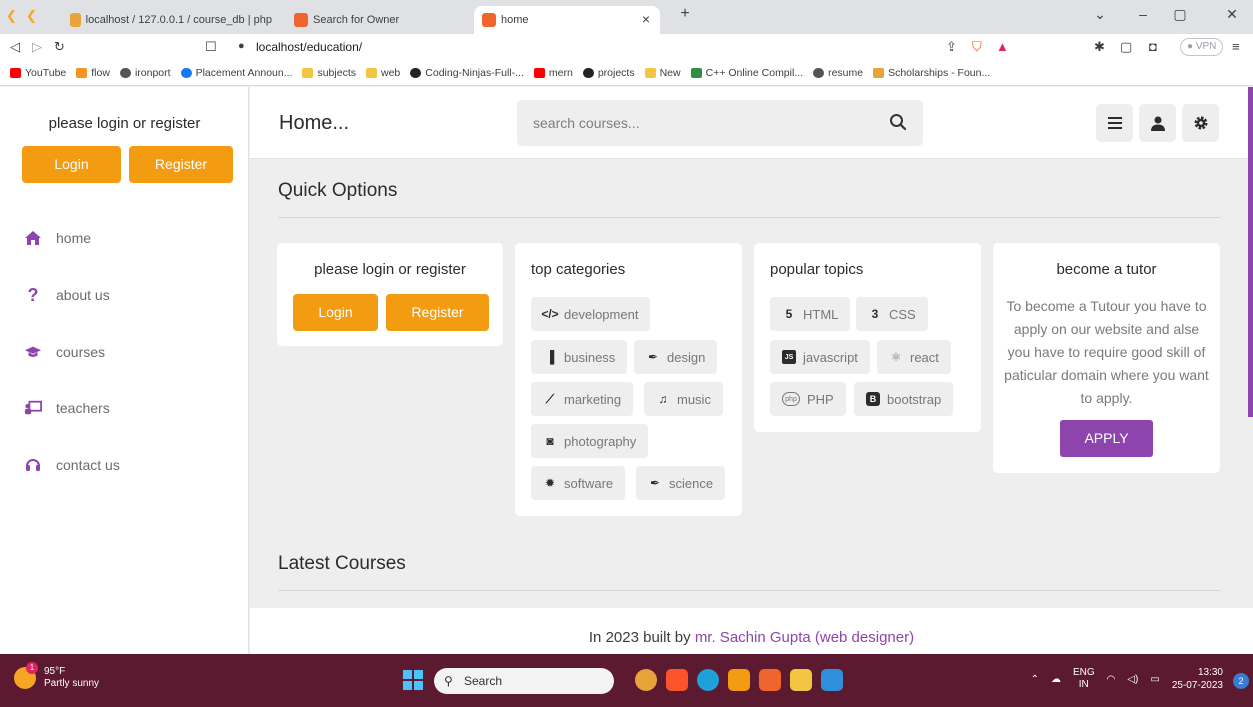  What do you see at coordinates (59, 47) in the screenshot?
I see `reload-icon: ↻` at bounding box center [59, 47].